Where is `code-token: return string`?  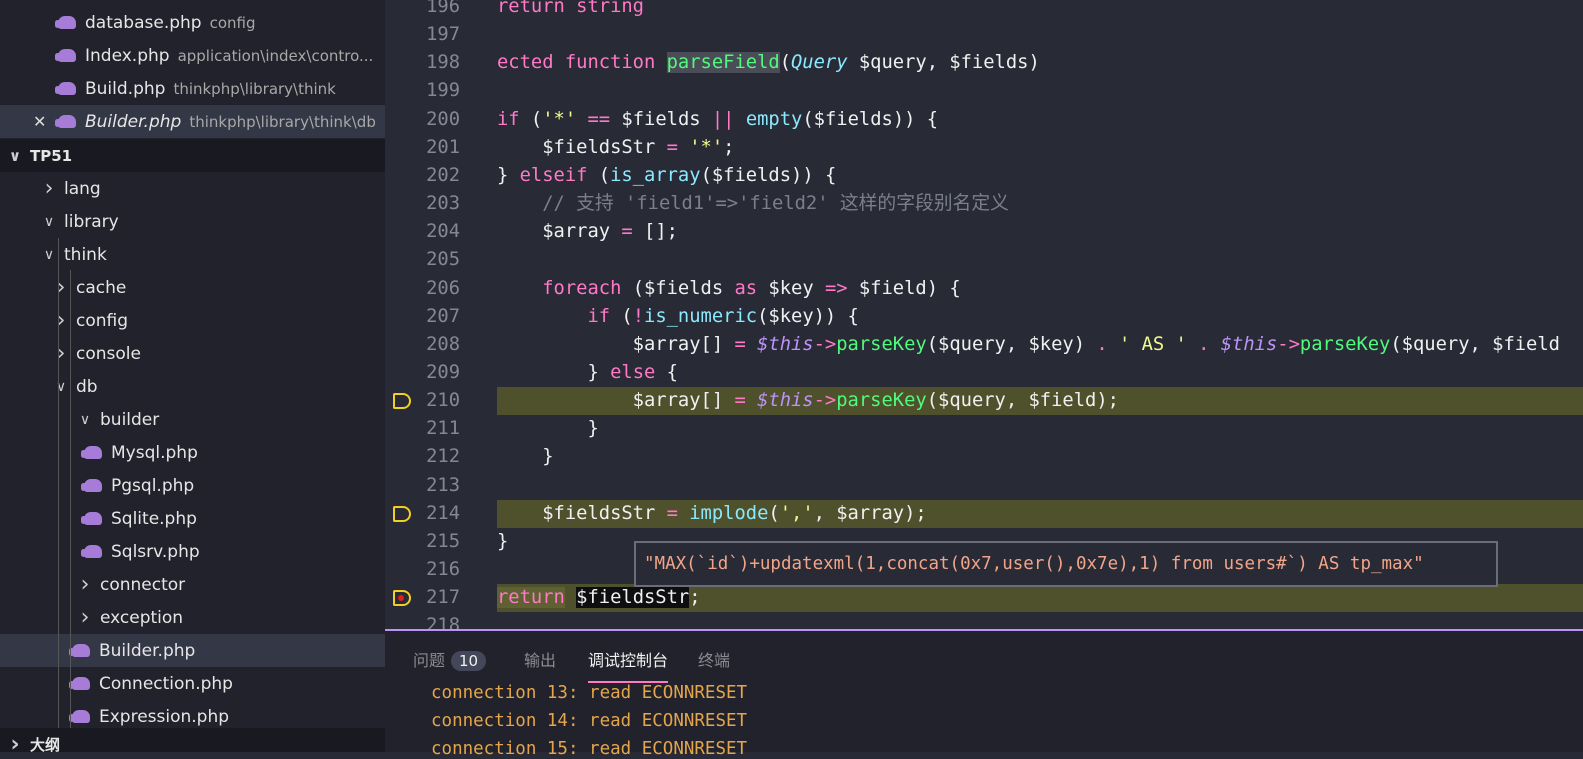
code-token: return string is located at coordinates (570, 8).